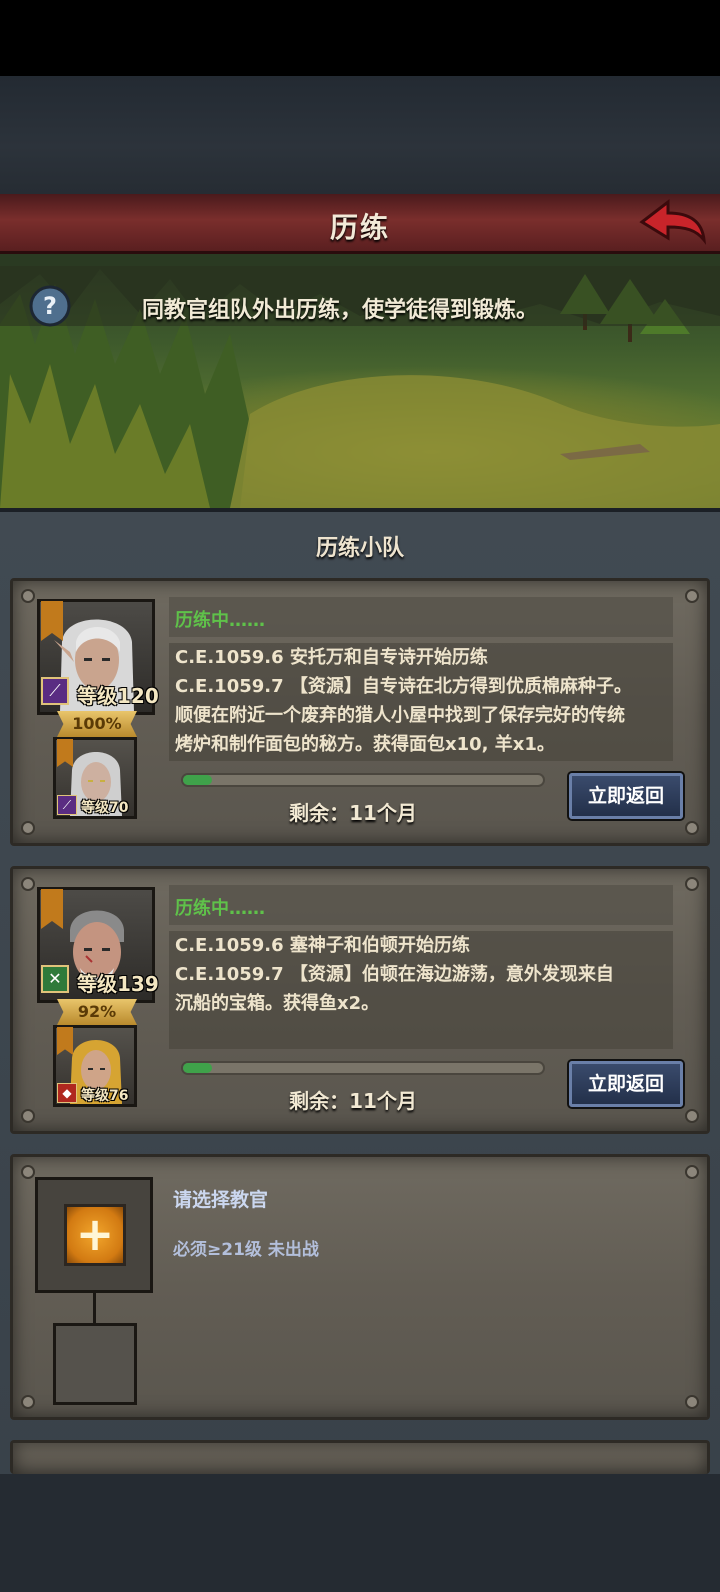 The width and height of the screenshot is (720, 1592). What do you see at coordinates (322, 945) in the screenshot?
I see `log-line: C.E.1059.6 塞神子和伯顿开始历练` at bounding box center [322, 945].